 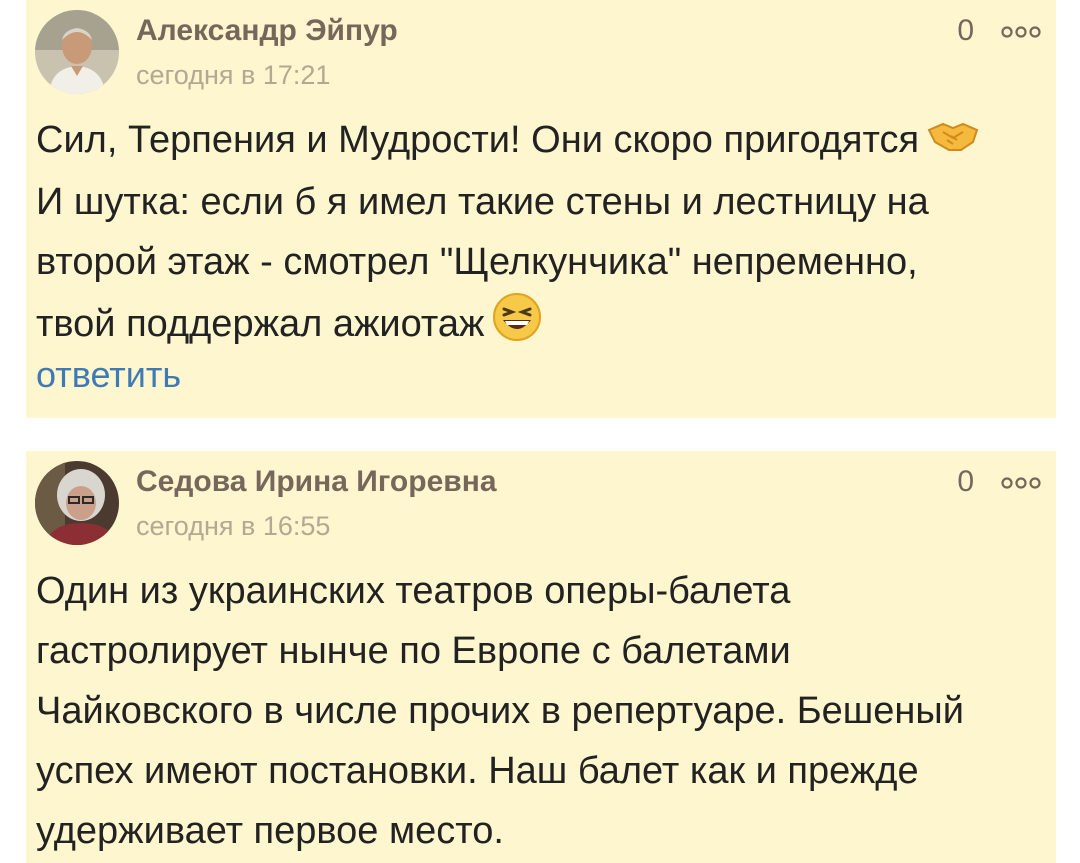 What do you see at coordinates (108, 375) in the screenshot?
I see `reply-link: ответить` at bounding box center [108, 375].